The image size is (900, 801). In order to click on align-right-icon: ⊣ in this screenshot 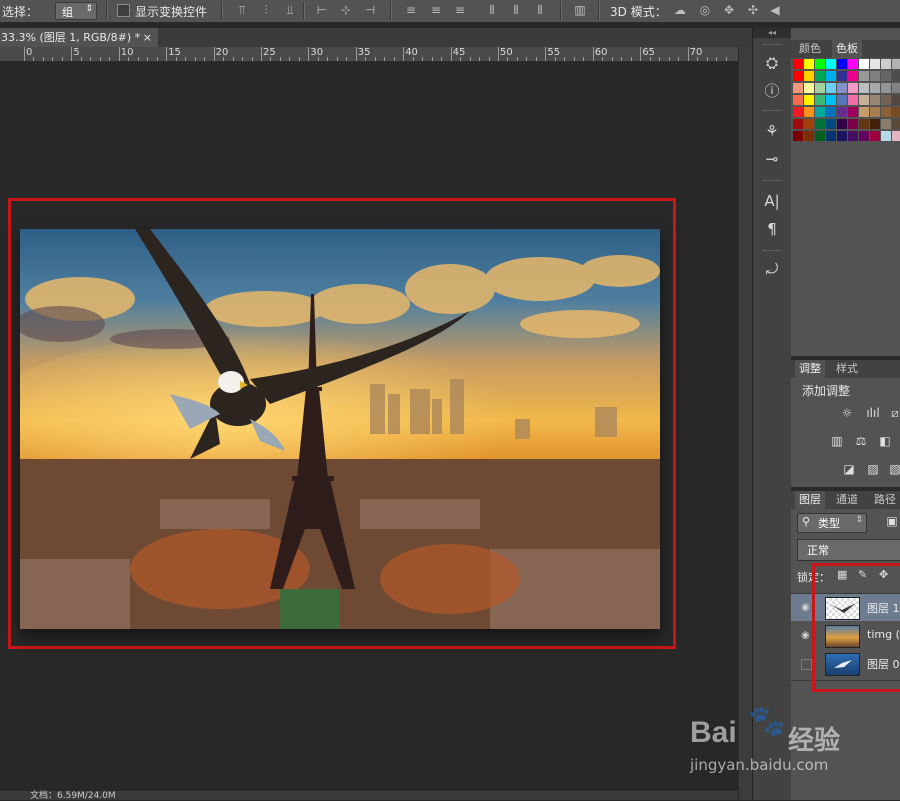, I will do `click(370, 10)`.